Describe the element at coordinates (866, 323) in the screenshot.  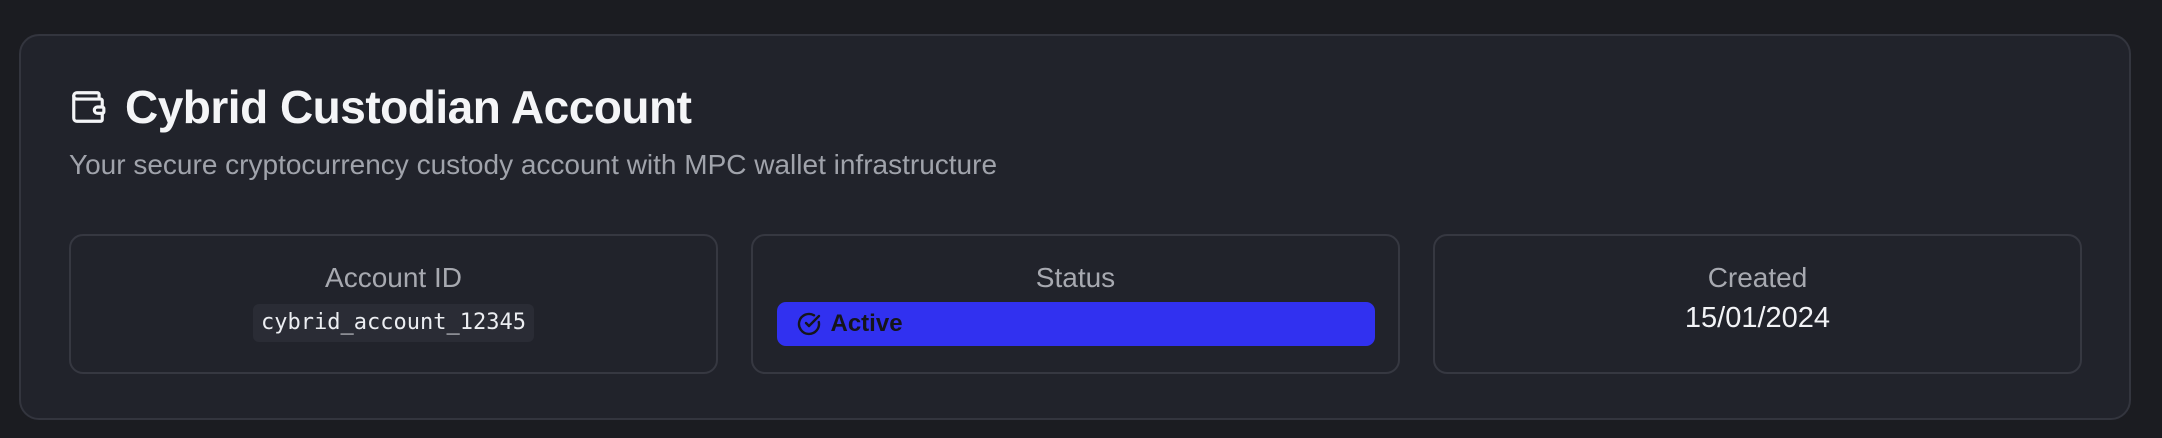
I see `status-value: Active` at that location.